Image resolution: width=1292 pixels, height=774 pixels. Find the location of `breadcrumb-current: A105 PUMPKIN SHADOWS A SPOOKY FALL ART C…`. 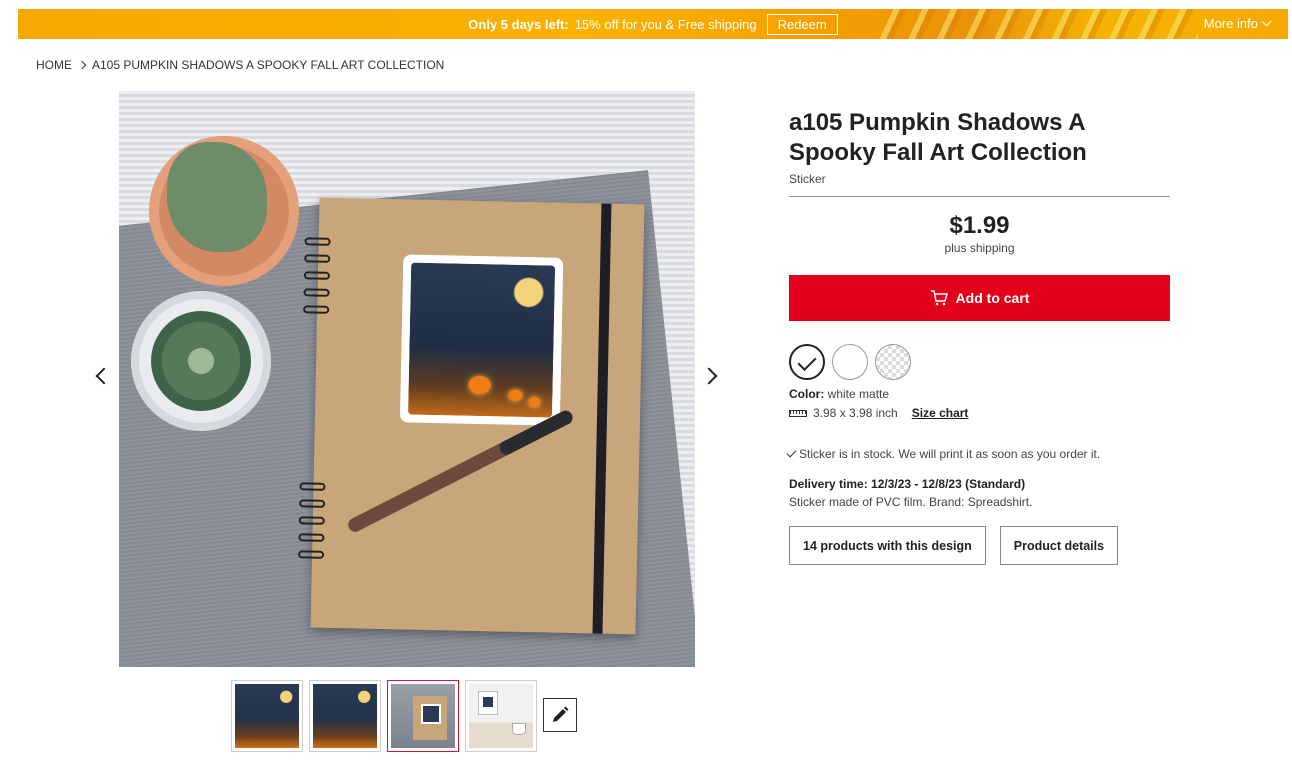

breadcrumb-current: A105 PUMPKIN SHADOWS A SPOOKY FALL ART C… is located at coordinates (268, 65).